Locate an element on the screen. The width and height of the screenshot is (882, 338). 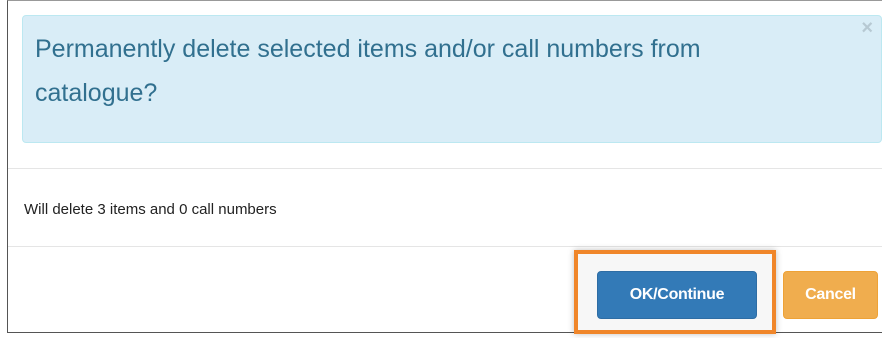
close-icon: × is located at coordinates (867, 28).